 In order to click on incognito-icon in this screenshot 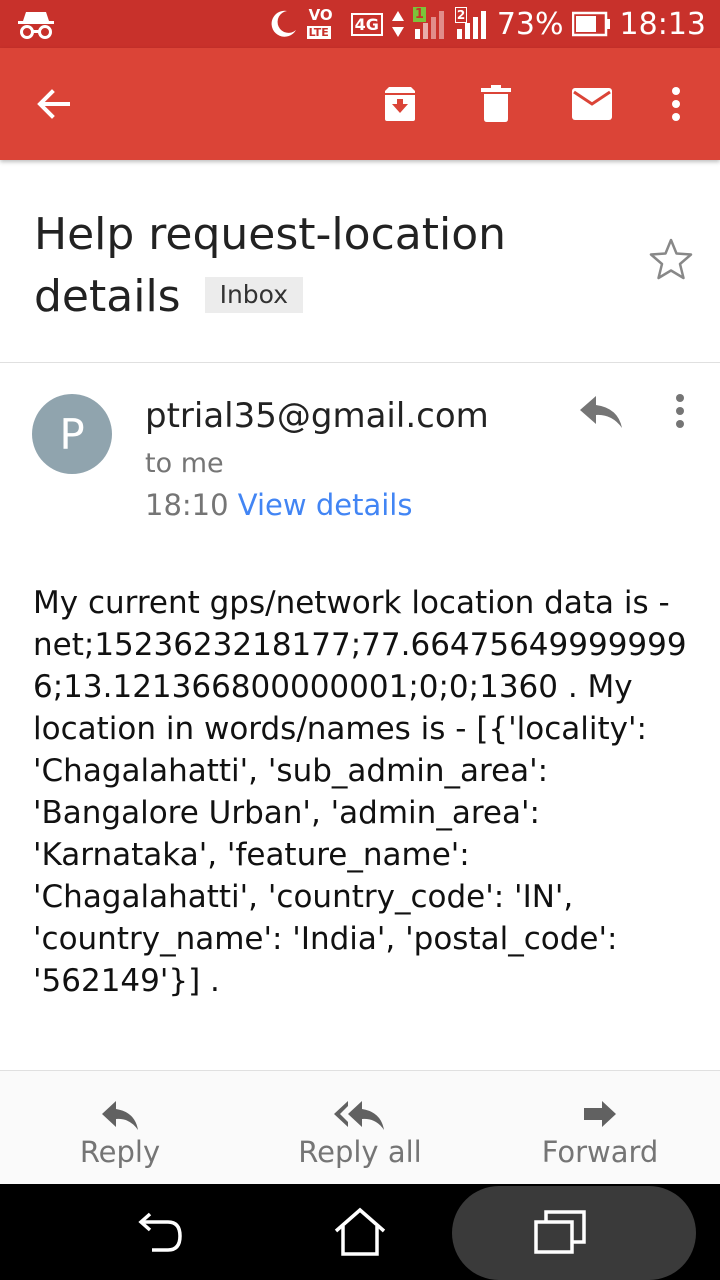, I will do `click(36, 24)`.